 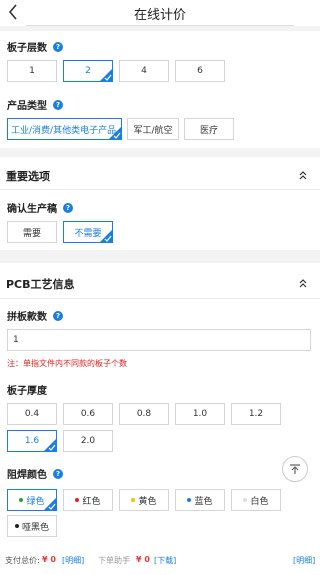 I want to click on solder-color-white: 白色, so click(x=256, y=500).